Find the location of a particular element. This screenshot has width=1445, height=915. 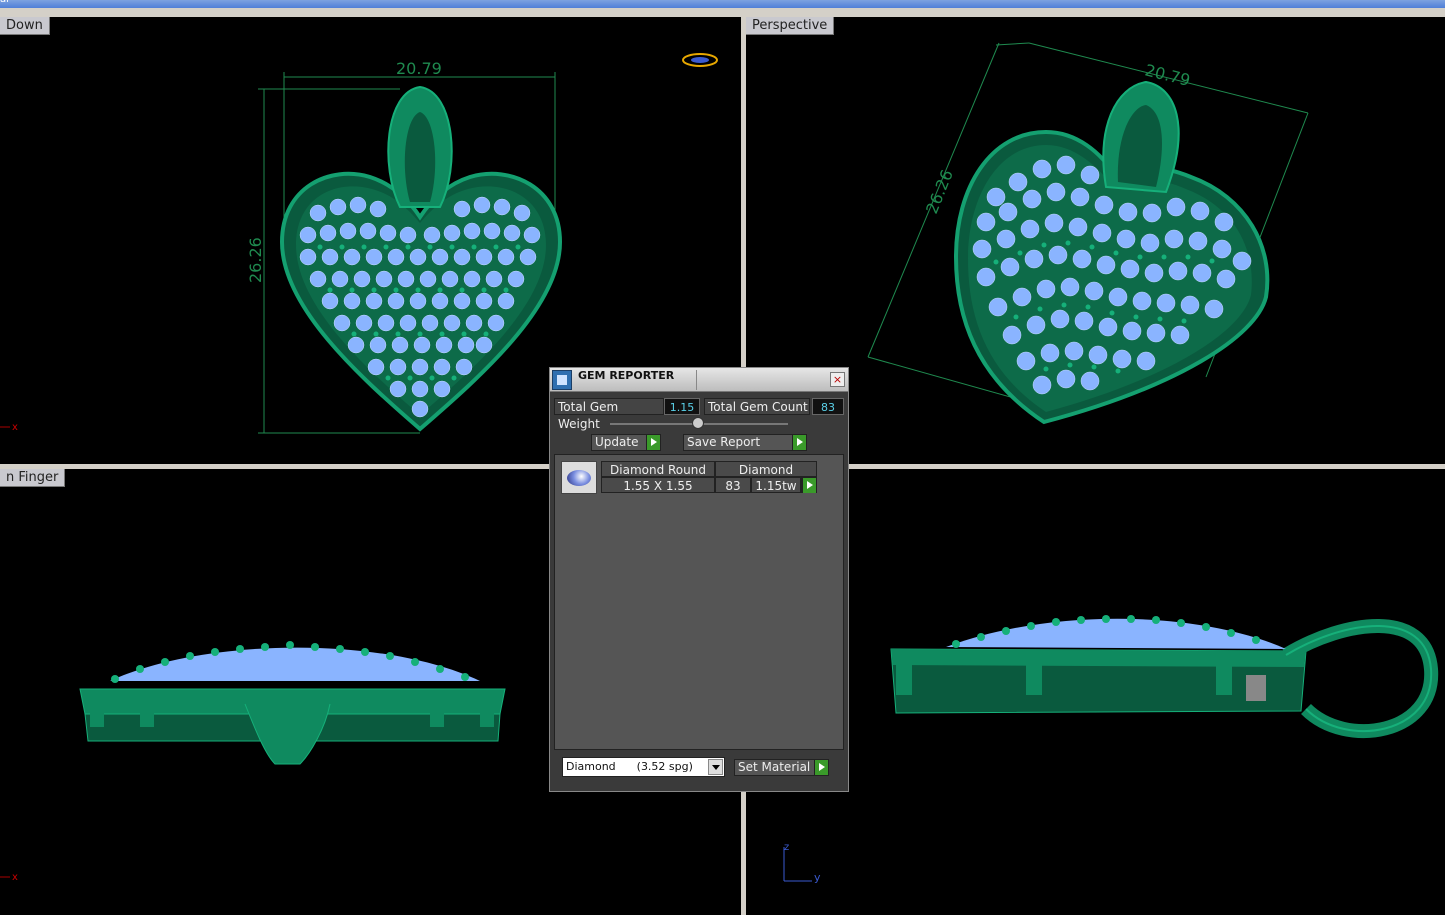

title-separator is located at coordinates (696, 380).